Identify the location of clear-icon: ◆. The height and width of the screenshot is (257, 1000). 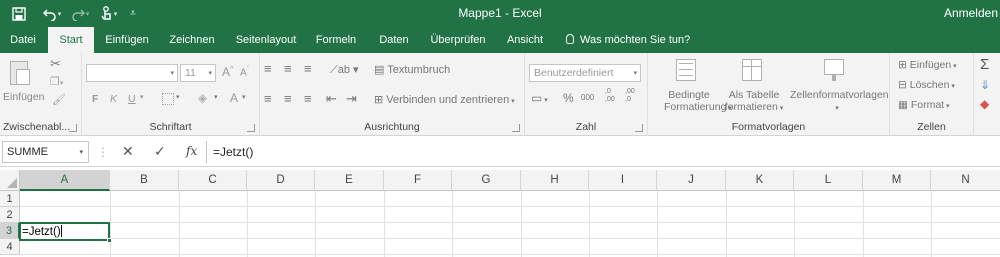
(984, 104).